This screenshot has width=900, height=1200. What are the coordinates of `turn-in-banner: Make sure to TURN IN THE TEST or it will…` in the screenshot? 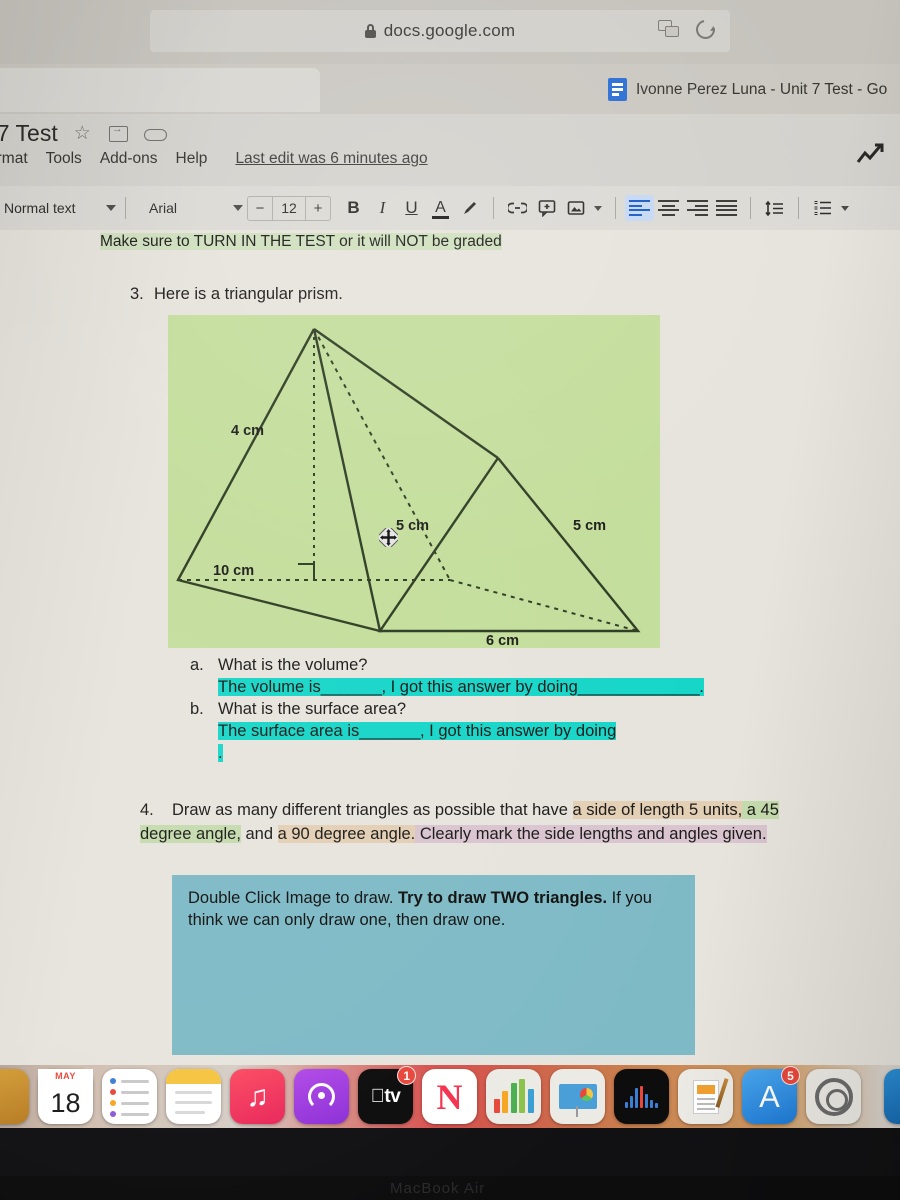 It's located at (301, 242).